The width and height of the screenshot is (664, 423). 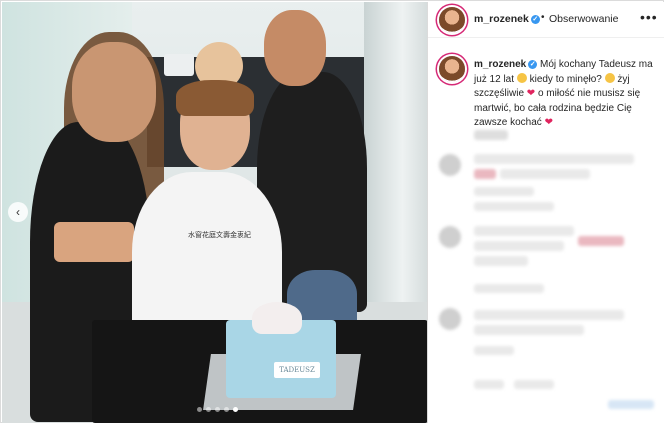 What do you see at coordinates (521, 77) in the screenshot?
I see `grinning-face-icon` at bounding box center [521, 77].